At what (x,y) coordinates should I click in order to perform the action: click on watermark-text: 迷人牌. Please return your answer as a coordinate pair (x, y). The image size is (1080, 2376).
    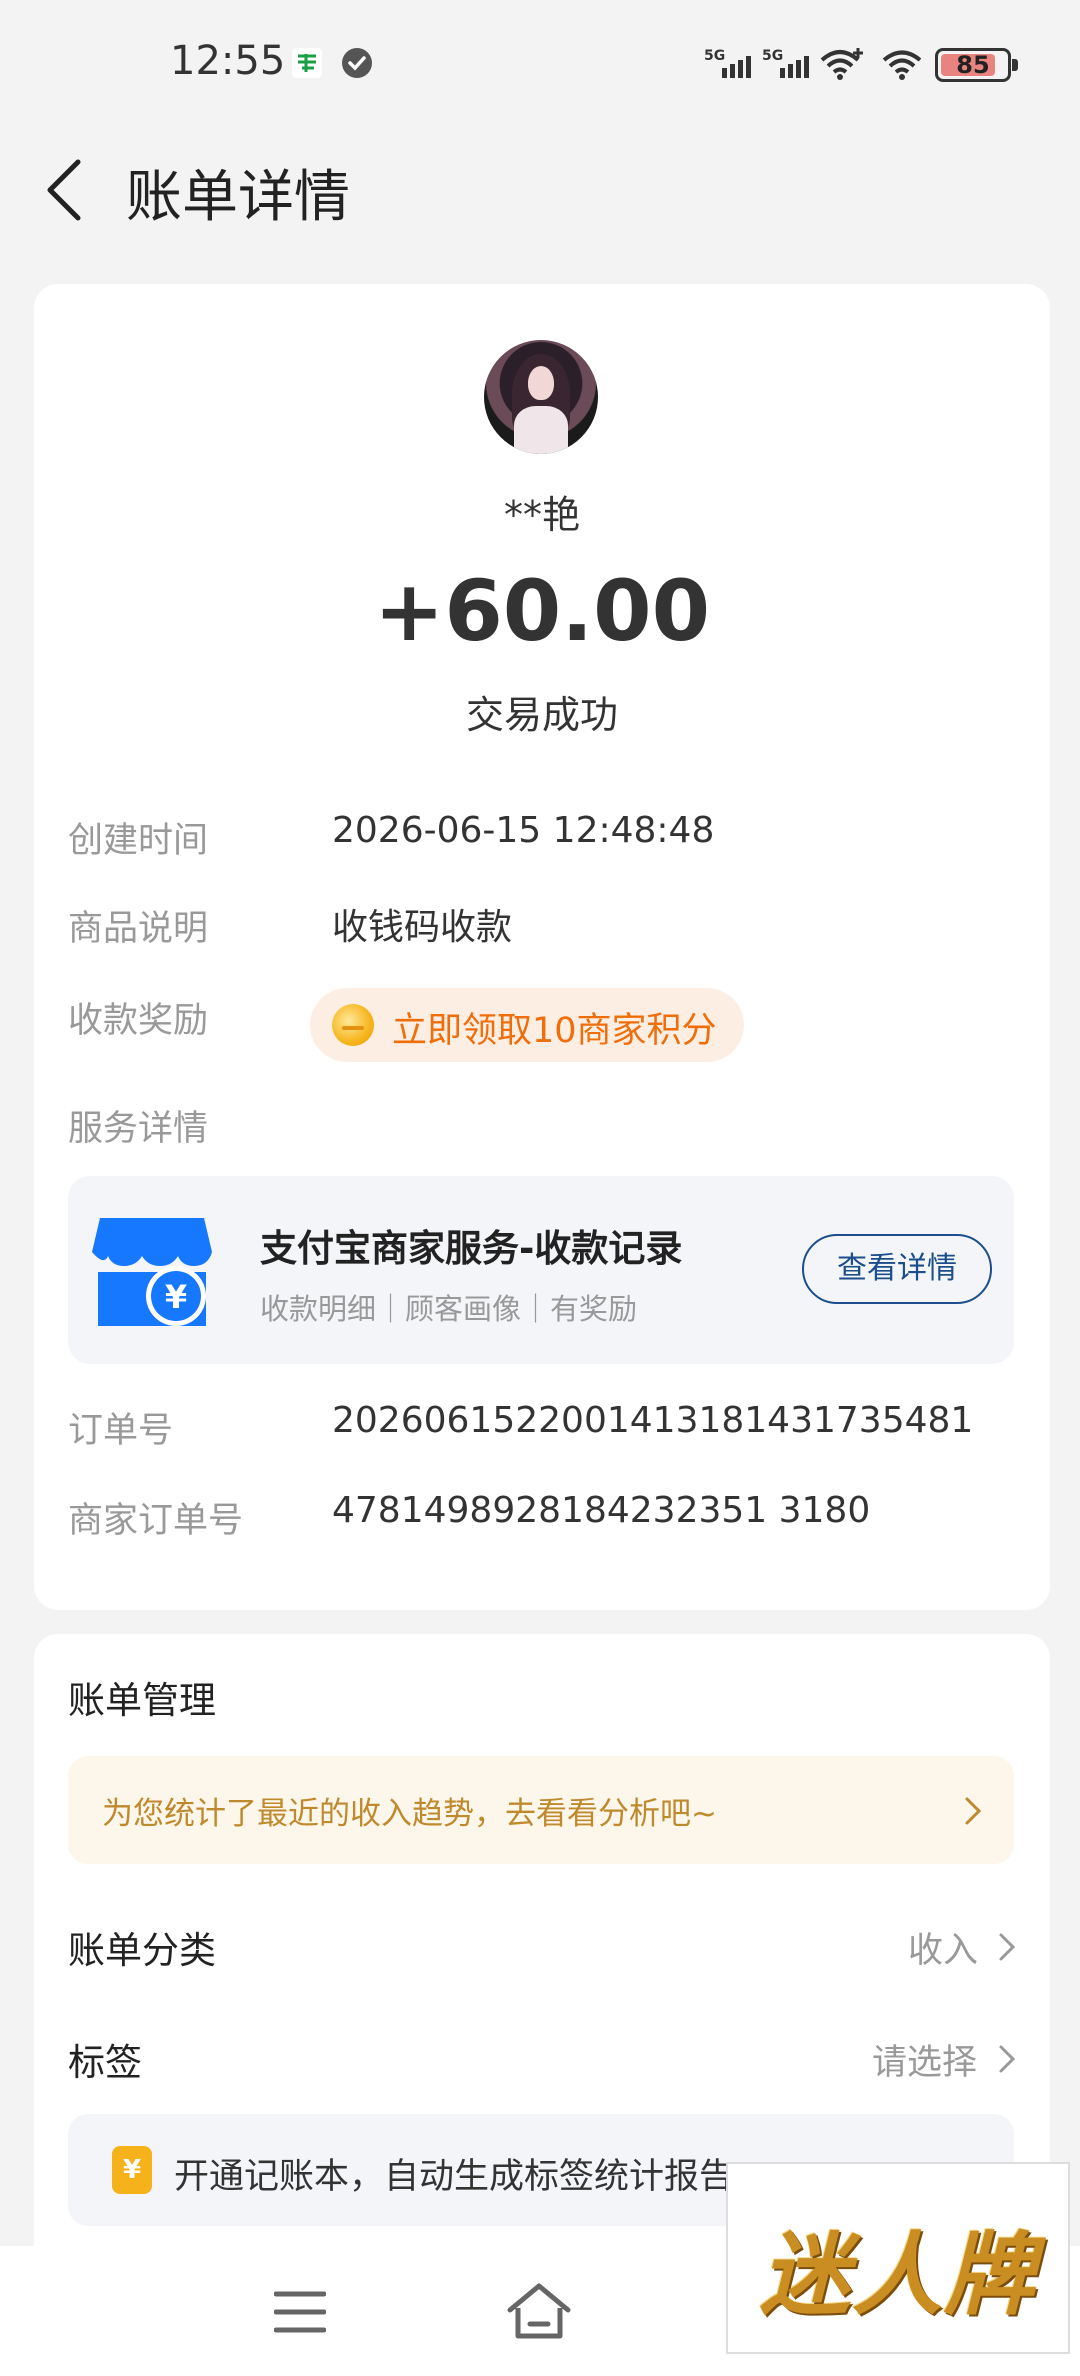
    Looking at the image, I should click on (898, 2275).